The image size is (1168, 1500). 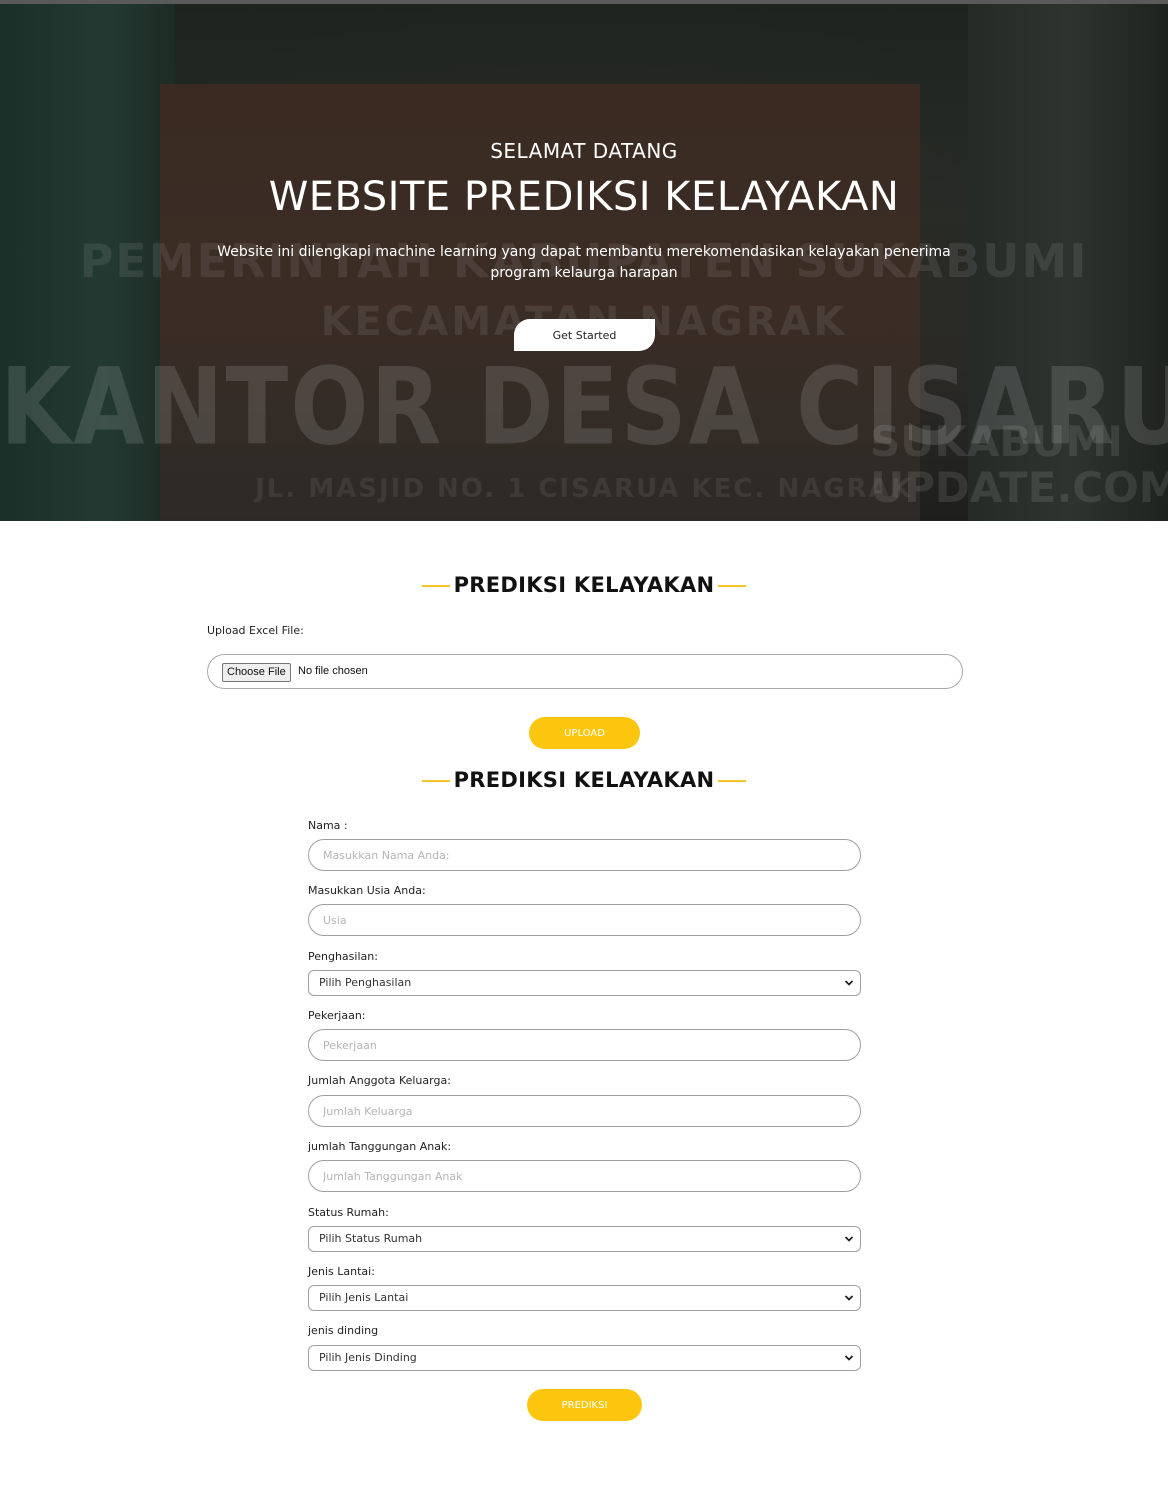 What do you see at coordinates (584, 733) in the screenshot?
I see `upload-button: UPLOAD` at bounding box center [584, 733].